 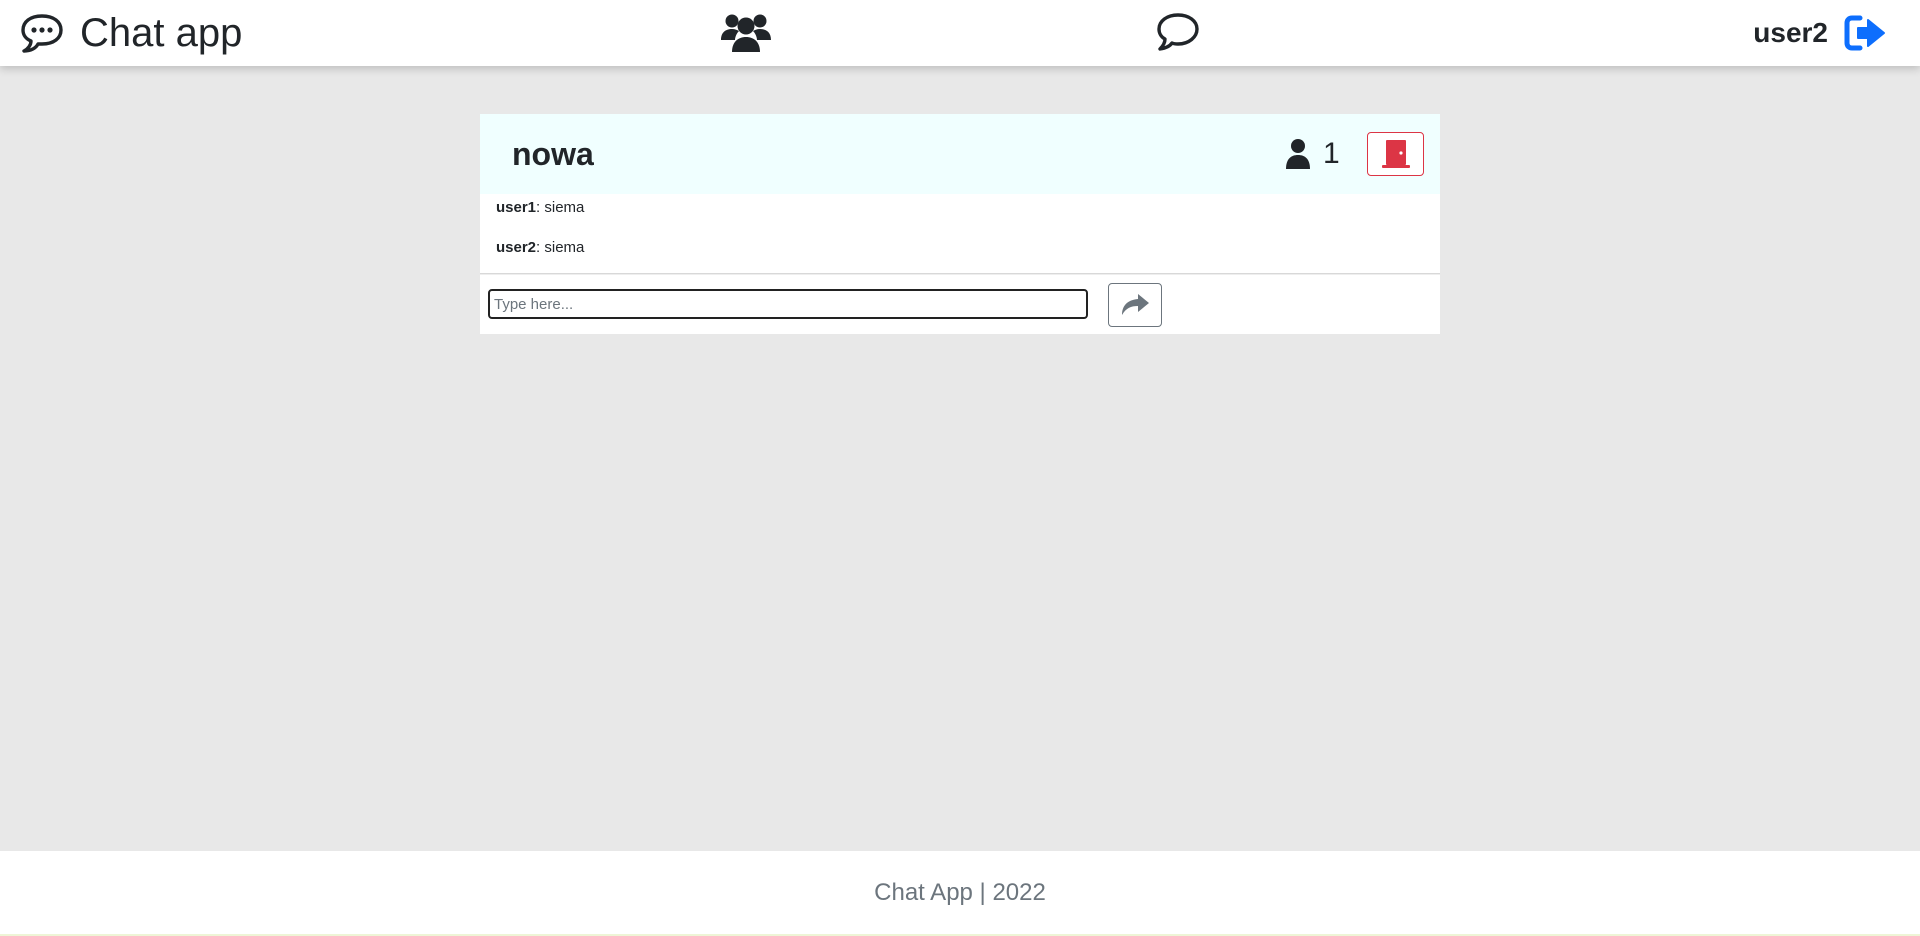 What do you see at coordinates (960, 258) in the screenshot?
I see `message-item: user2: siema` at bounding box center [960, 258].